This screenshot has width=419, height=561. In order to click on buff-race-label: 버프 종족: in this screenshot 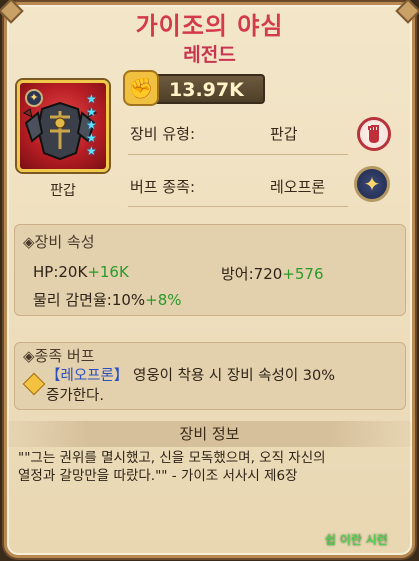, I will do `click(163, 187)`.